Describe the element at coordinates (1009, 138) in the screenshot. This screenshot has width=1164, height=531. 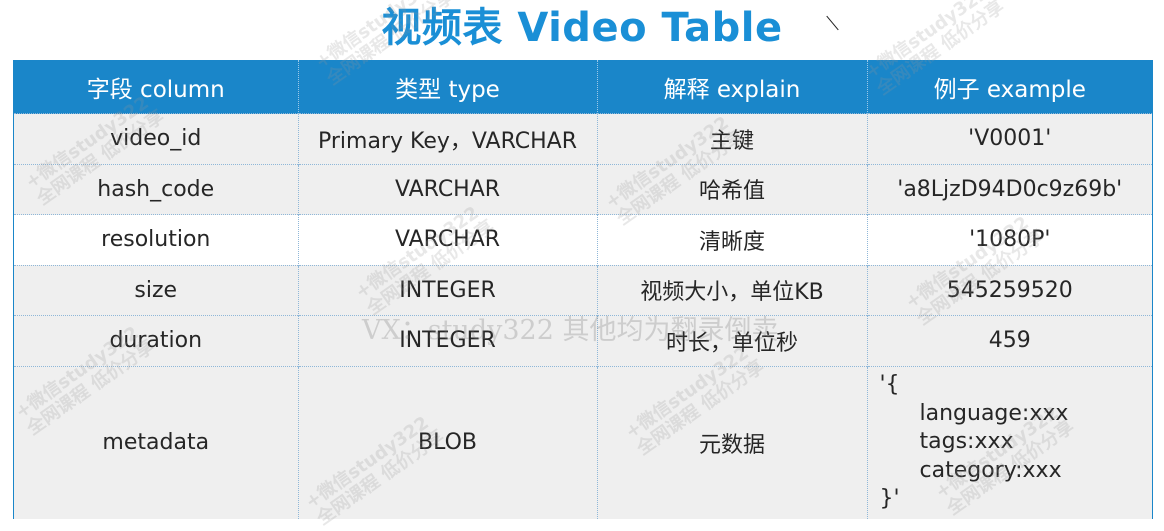
I see `cell-example: 'V0001'` at that location.